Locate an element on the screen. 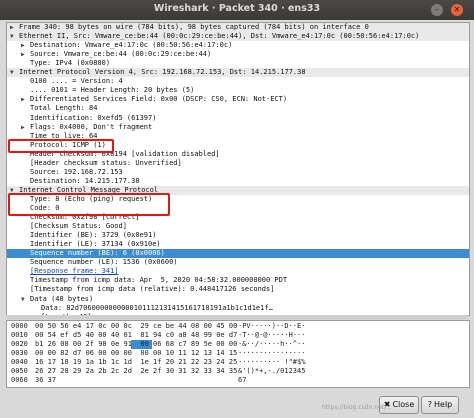 The image size is (474, 418). close-window-button: ✕ is located at coordinates (457, 10).